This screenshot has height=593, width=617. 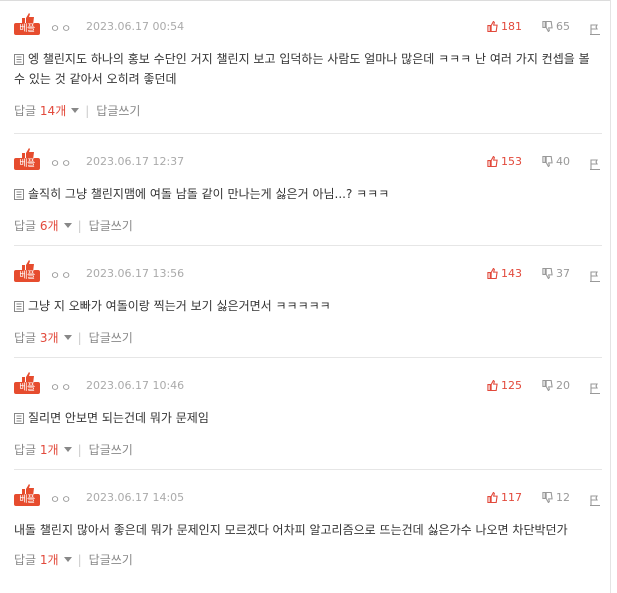 I want to click on comment-text: 그냥 지 오빠가 여돌이랑 찍는거 보기 싫은거면서 ㅋㅋㅋㅋㅋ, so click(x=308, y=306).